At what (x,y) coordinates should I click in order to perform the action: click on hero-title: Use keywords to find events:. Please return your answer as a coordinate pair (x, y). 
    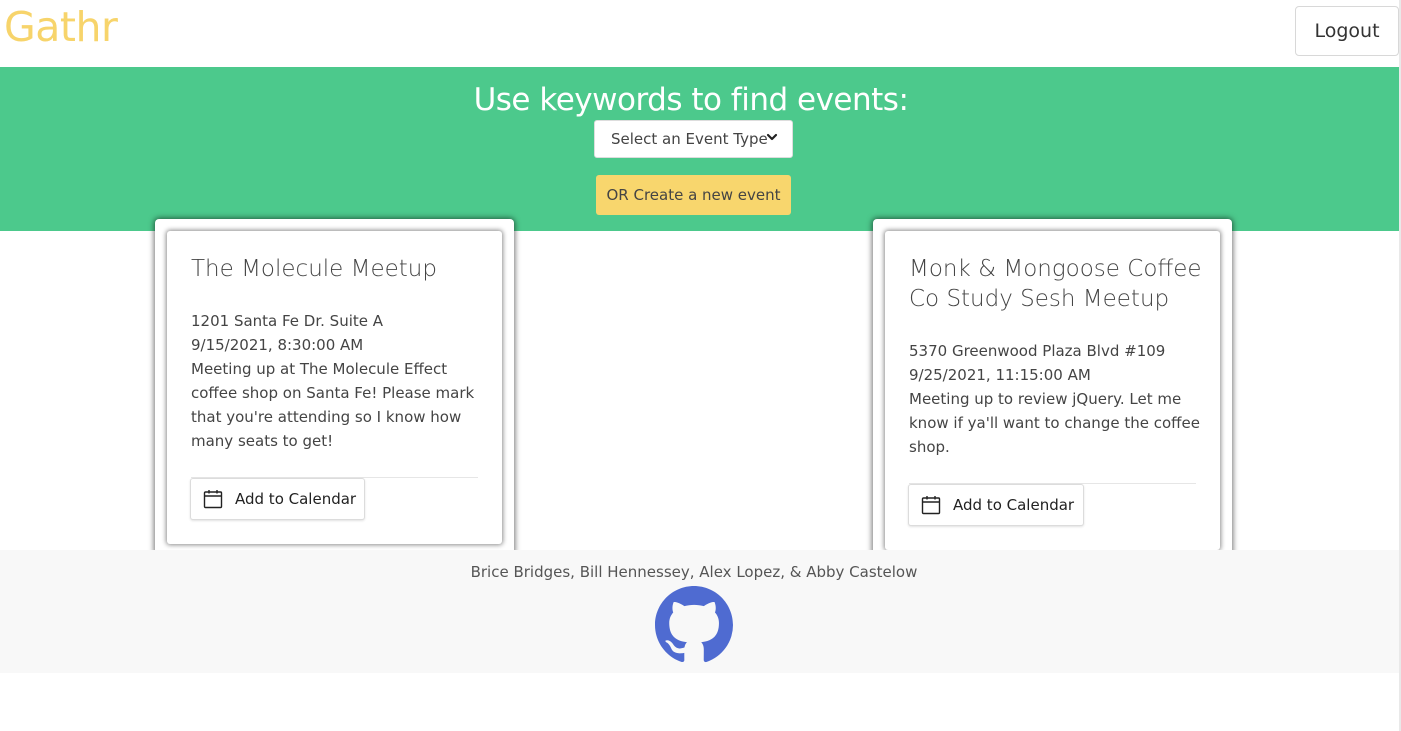
    Looking at the image, I should click on (691, 100).